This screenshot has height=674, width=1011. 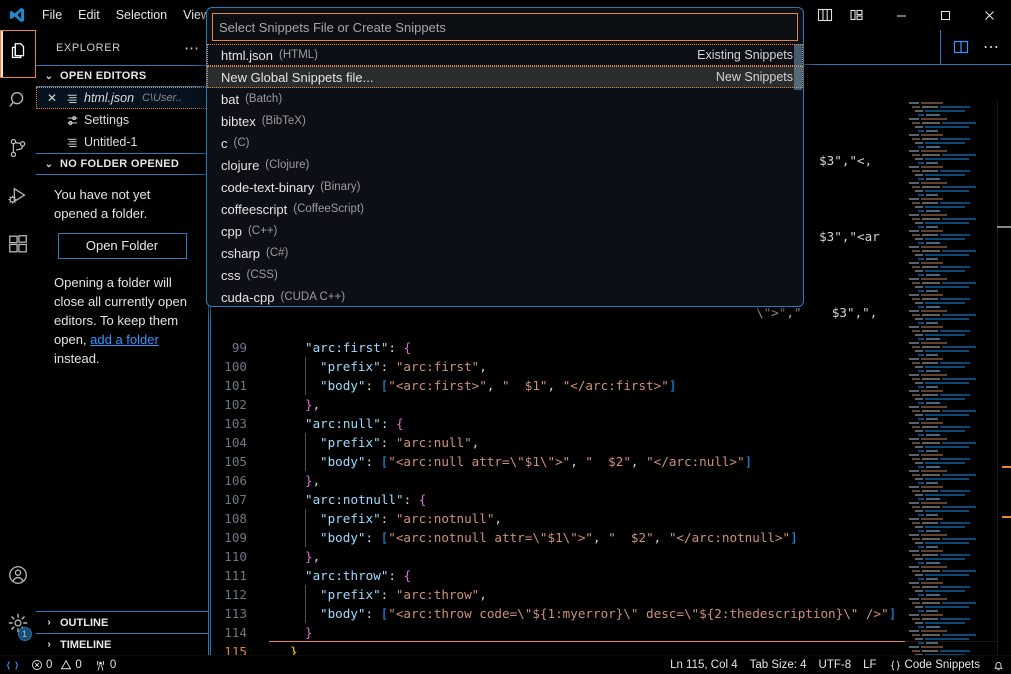 I want to click on overview-ruler, so click(x=1004, y=378).